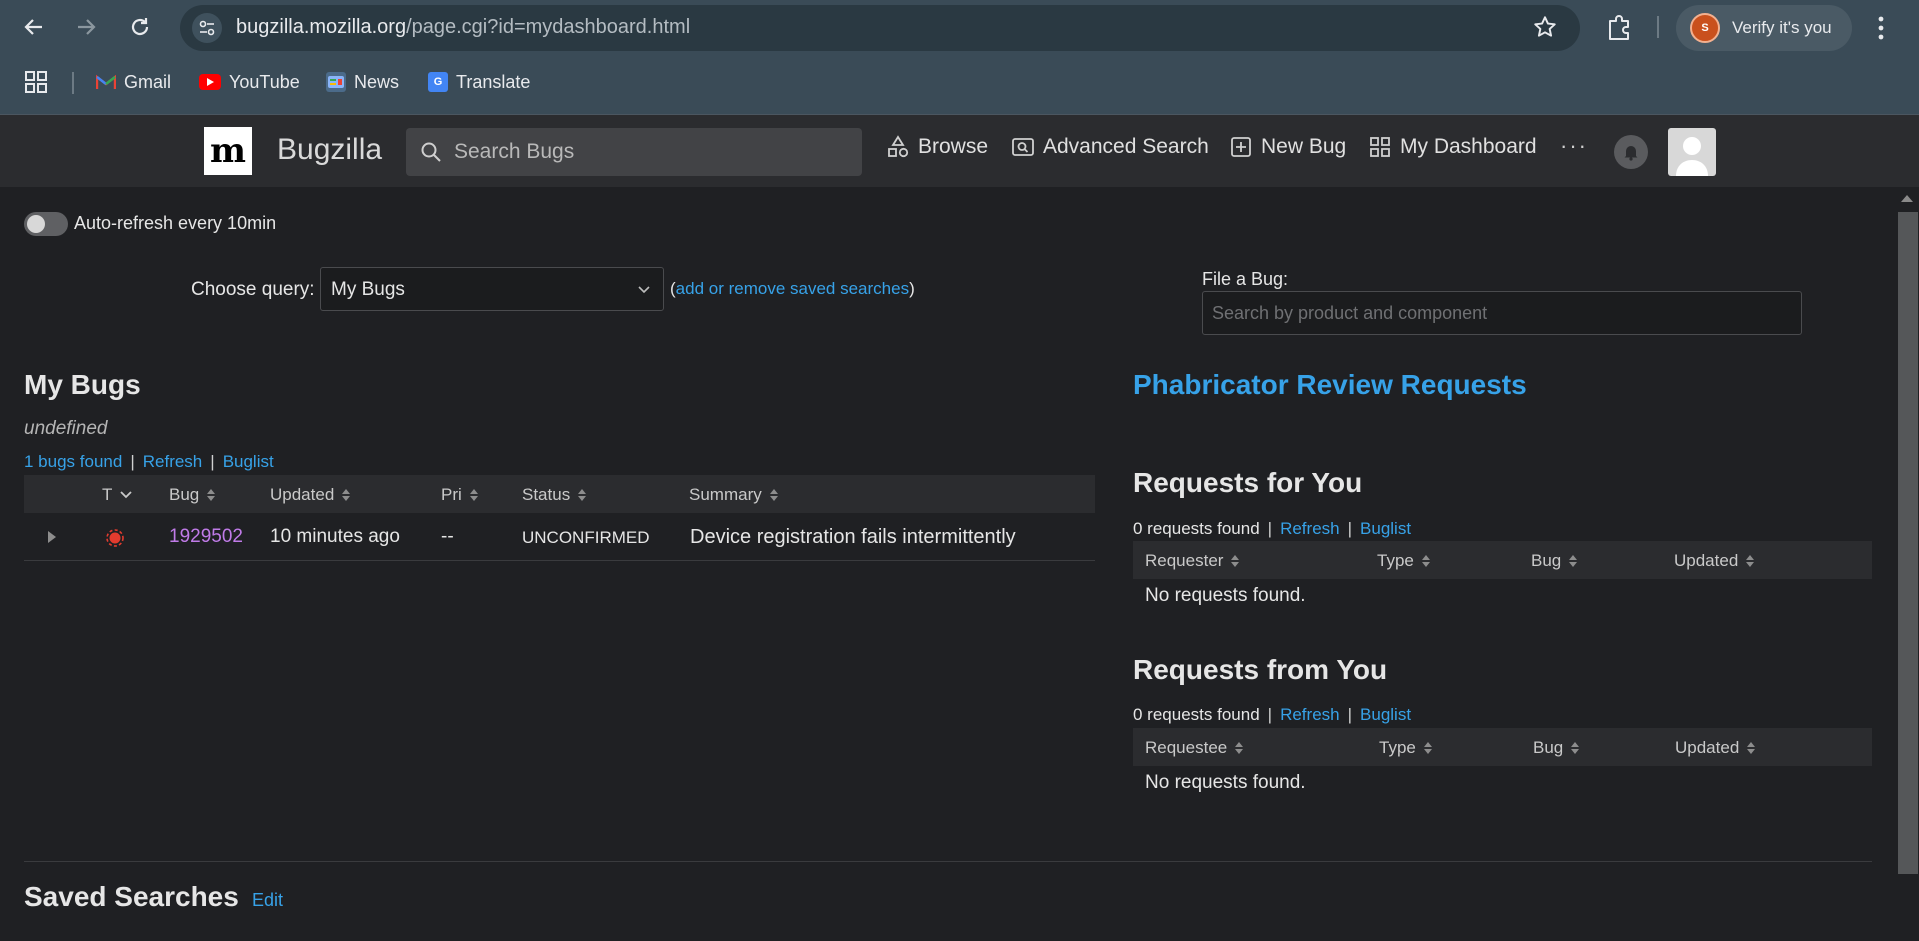 This screenshot has height=941, width=1919. What do you see at coordinates (1574, 146) in the screenshot?
I see `more-menu-icon: ···` at bounding box center [1574, 146].